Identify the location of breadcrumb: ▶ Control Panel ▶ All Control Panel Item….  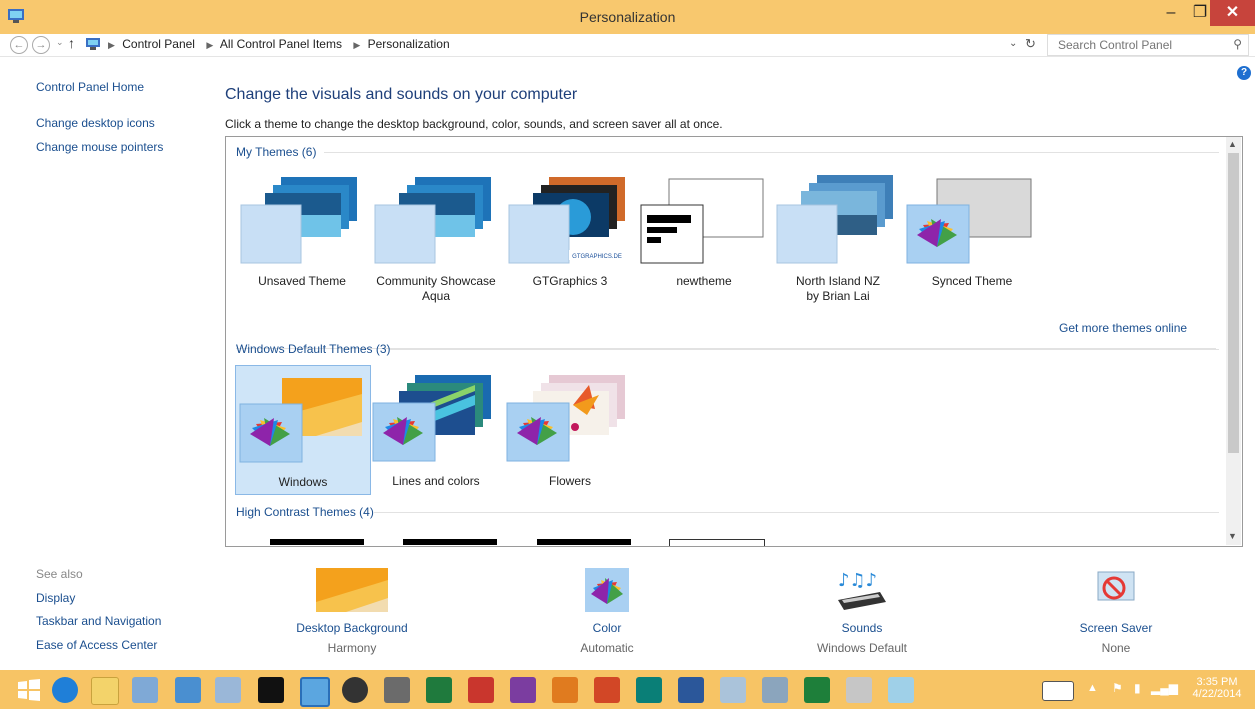
(279, 44).